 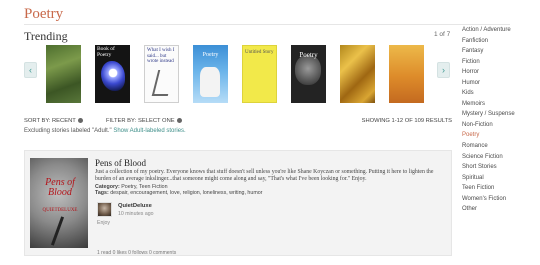 I want to click on sidebar-item-kids: Kids, so click(x=499, y=93).